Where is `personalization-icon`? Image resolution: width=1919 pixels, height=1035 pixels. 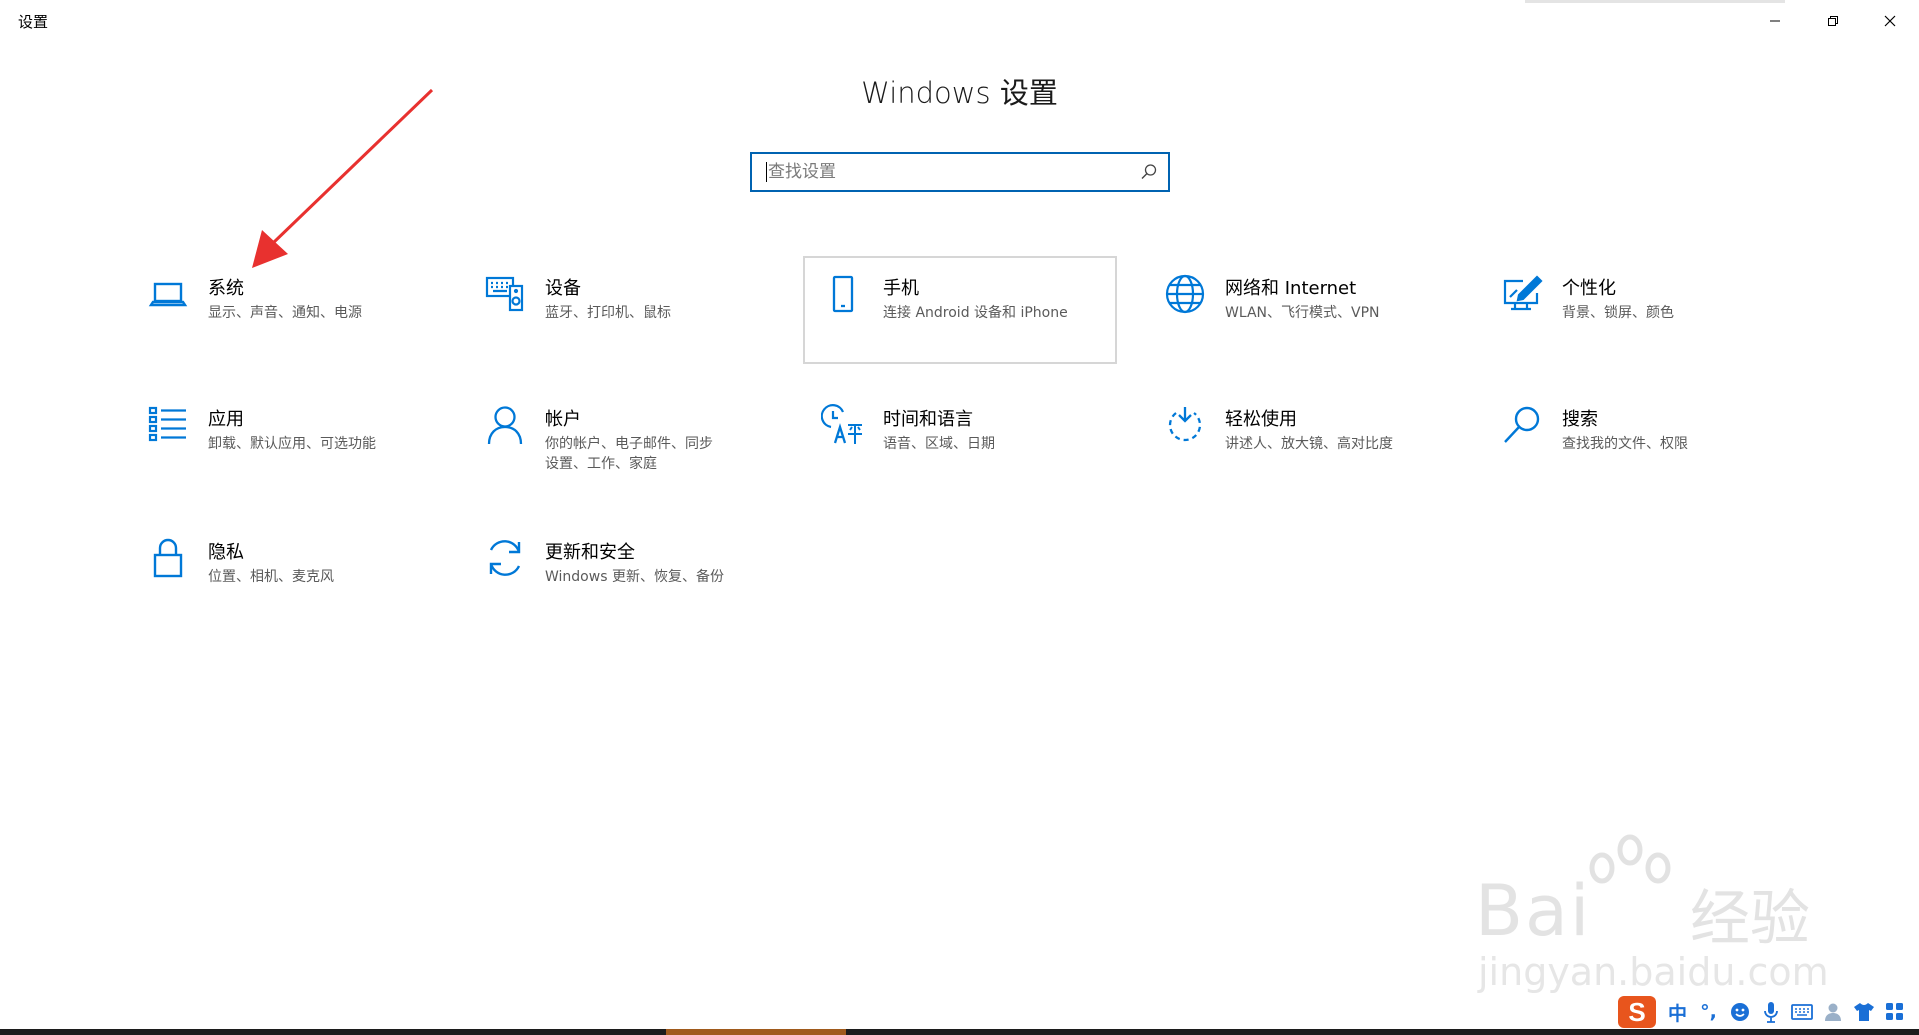 personalization-icon is located at coordinates (1522, 294).